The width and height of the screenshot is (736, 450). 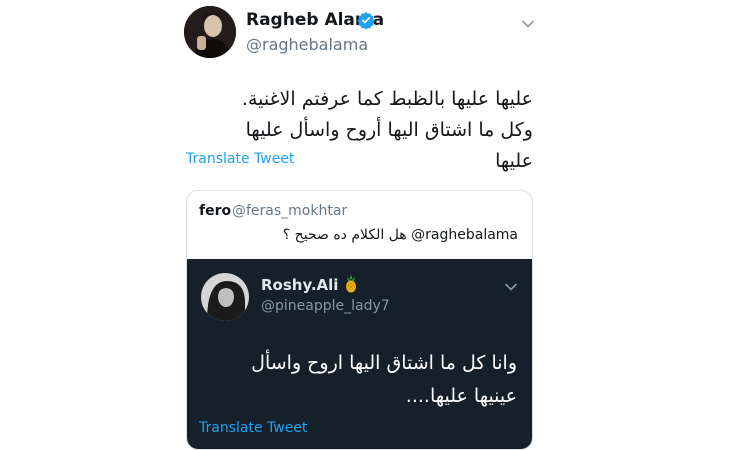 I want to click on quoted-author-handle: @feras_mokhtar, so click(x=289, y=211).